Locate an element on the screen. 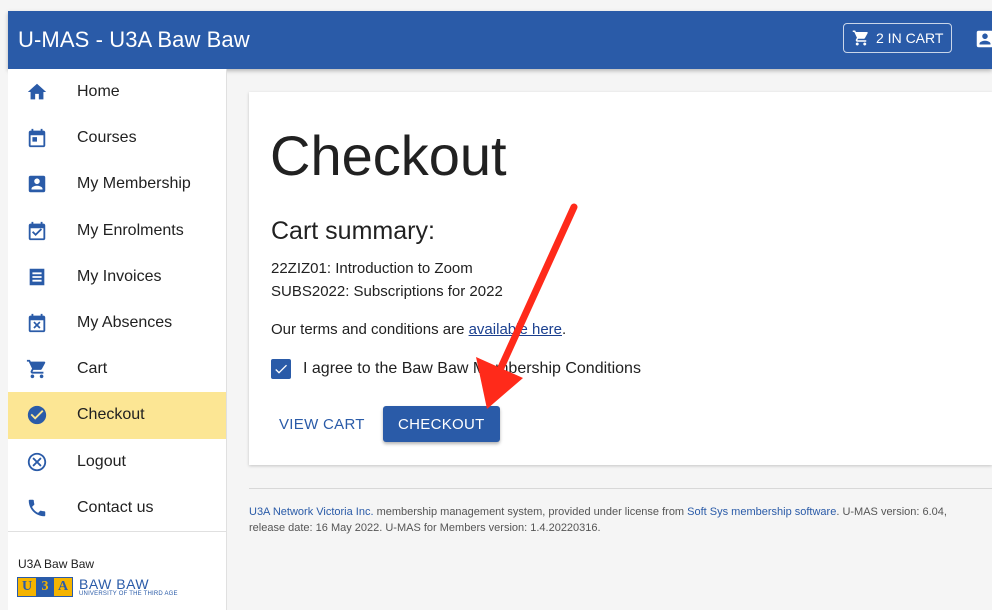 This screenshot has height=610, width=992. app-title: U-MAS - U3A Baw Baw is located at coordinates (134, 39).